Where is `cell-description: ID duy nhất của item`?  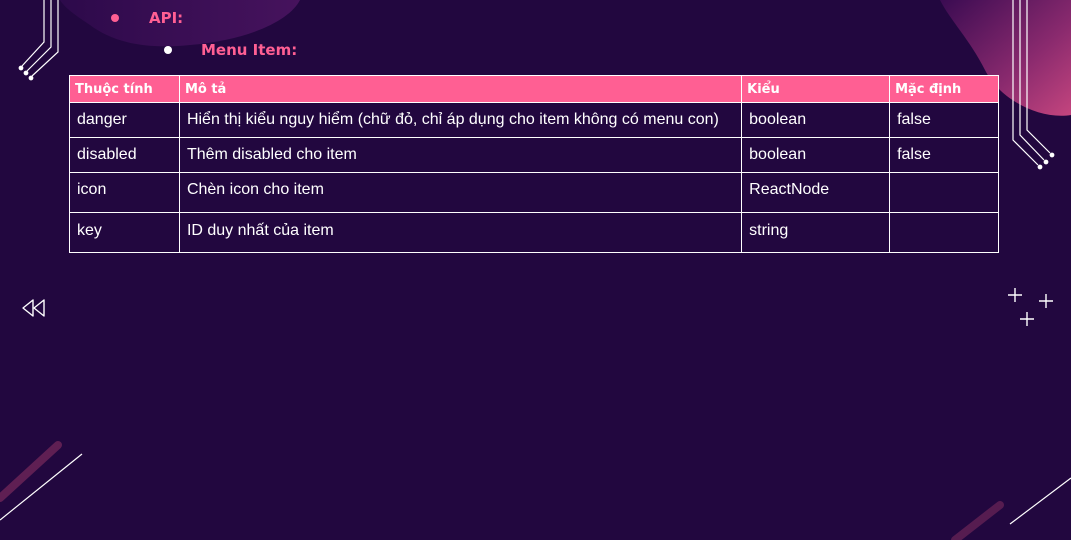
cell-description: ID duy nhất của item is located at coordinates (460, 232).